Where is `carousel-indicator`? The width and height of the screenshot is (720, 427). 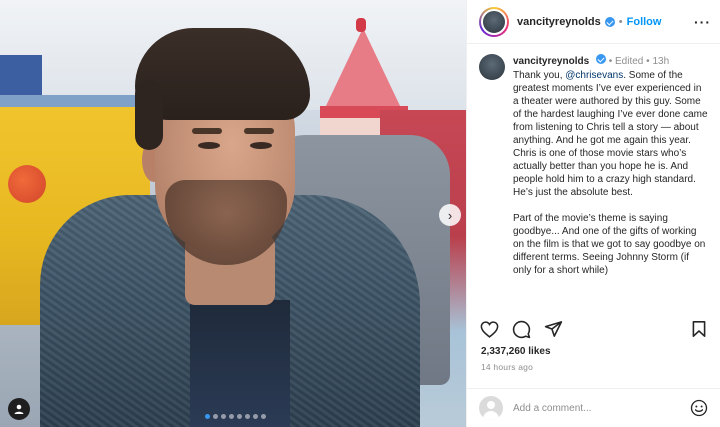 carousel-indicator is located at coordinates (235, 416).